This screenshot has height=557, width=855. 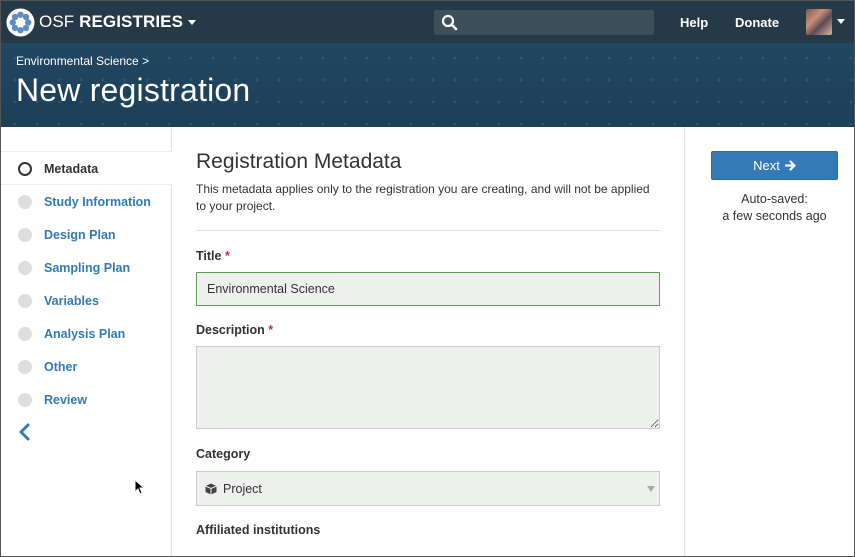 I want to click on sidebar-item-variables: Variables, so click(x=85, y=300).